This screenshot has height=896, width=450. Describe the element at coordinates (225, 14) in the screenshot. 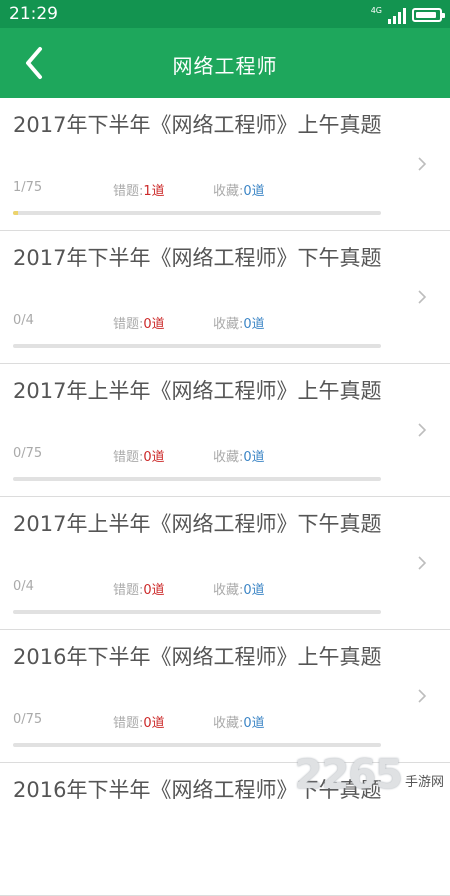

I see `status-bar: 21:29 4G` at that location.